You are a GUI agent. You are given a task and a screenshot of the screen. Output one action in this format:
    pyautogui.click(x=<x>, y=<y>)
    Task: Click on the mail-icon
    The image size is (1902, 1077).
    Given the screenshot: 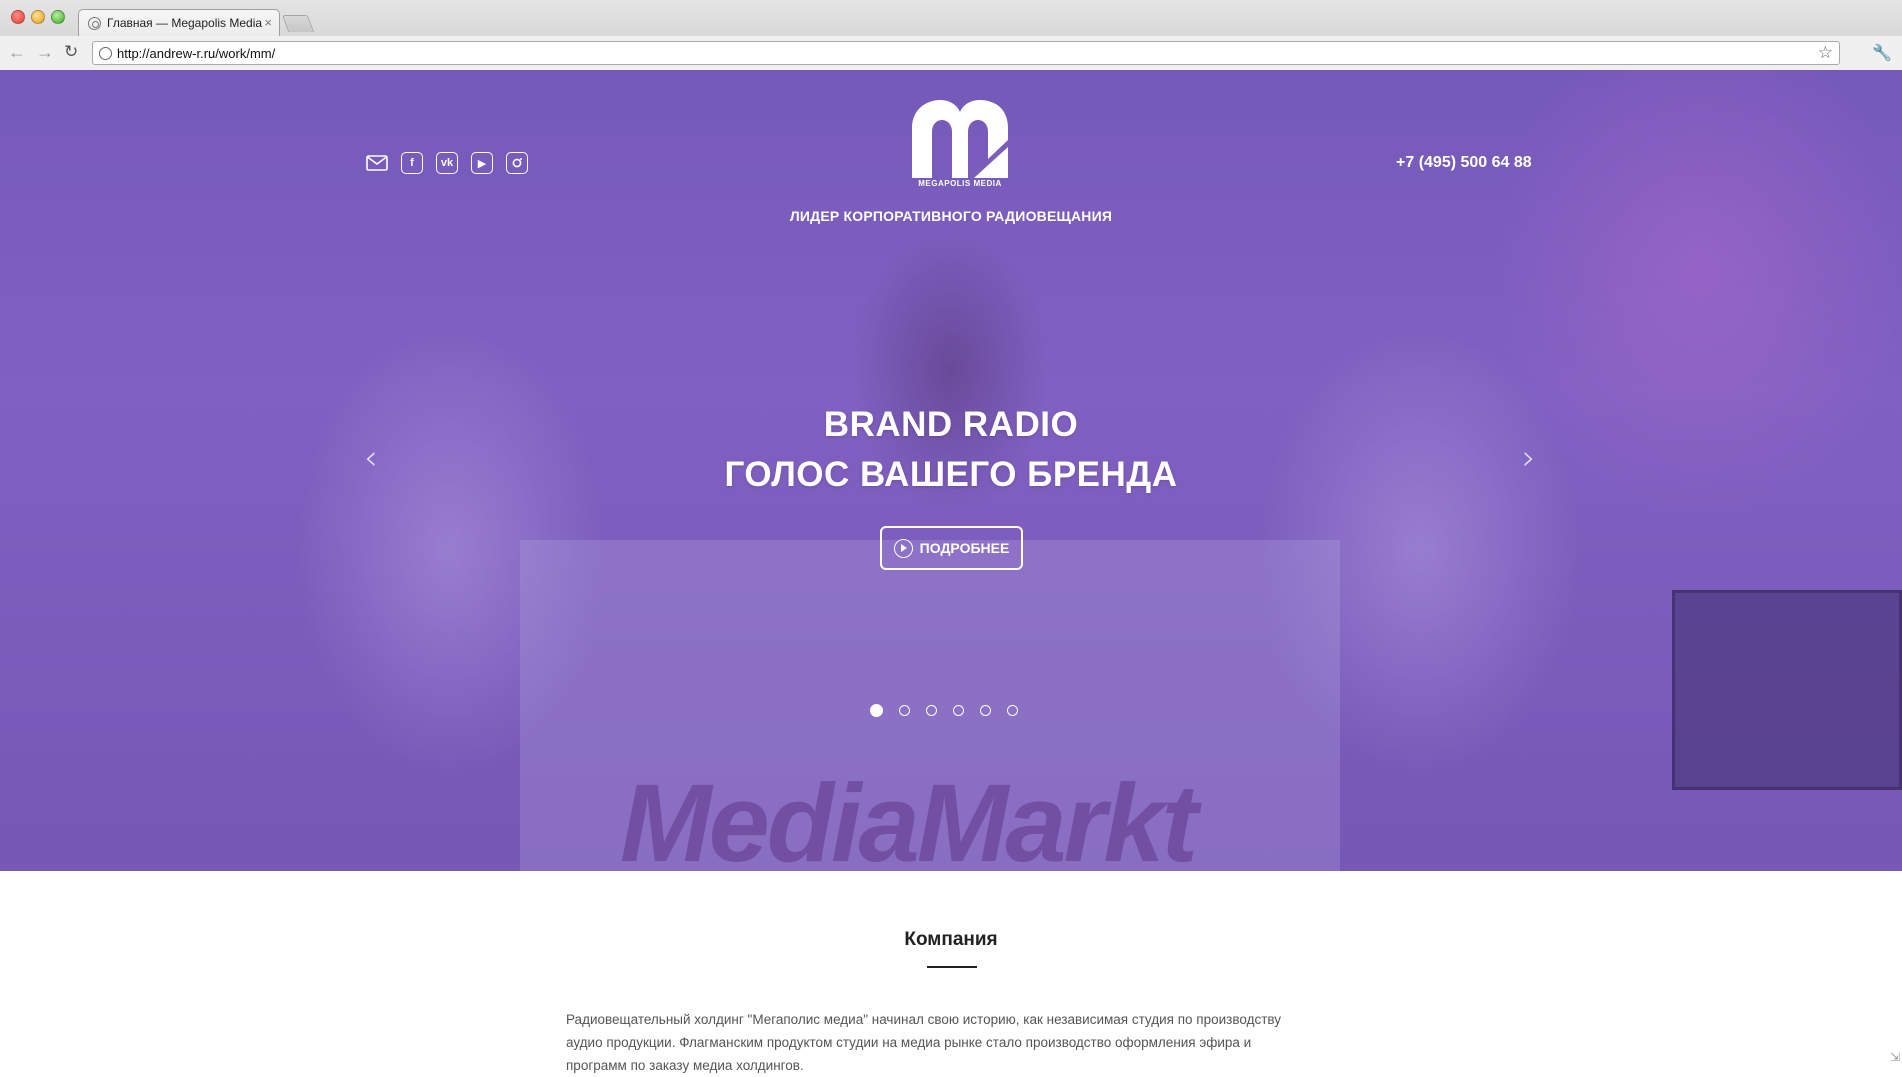 What is the action you would take?
    pyautogui.click(x=377, y=163)
    